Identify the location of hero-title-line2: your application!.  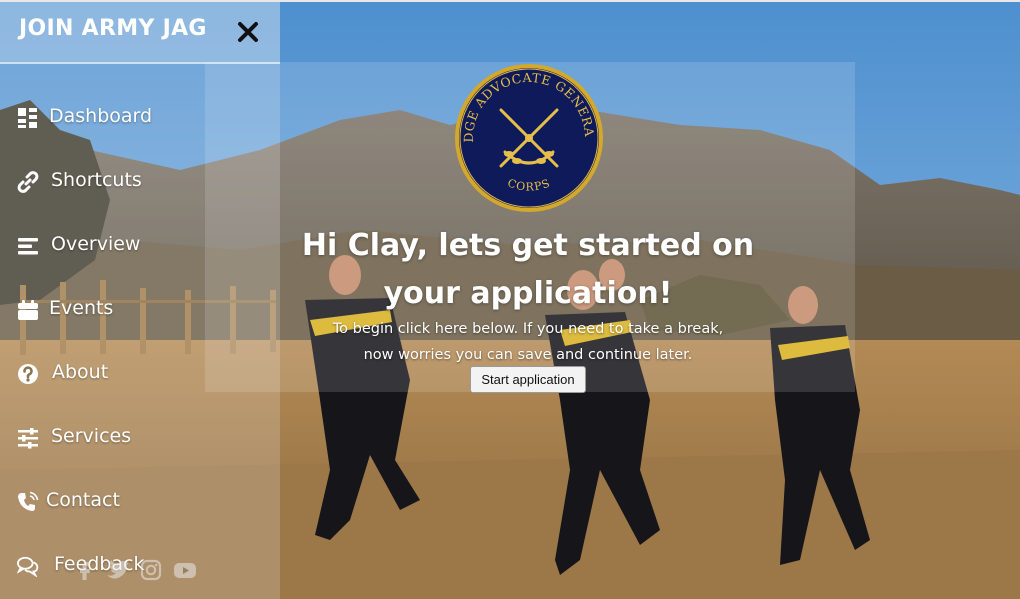
(528, 293).